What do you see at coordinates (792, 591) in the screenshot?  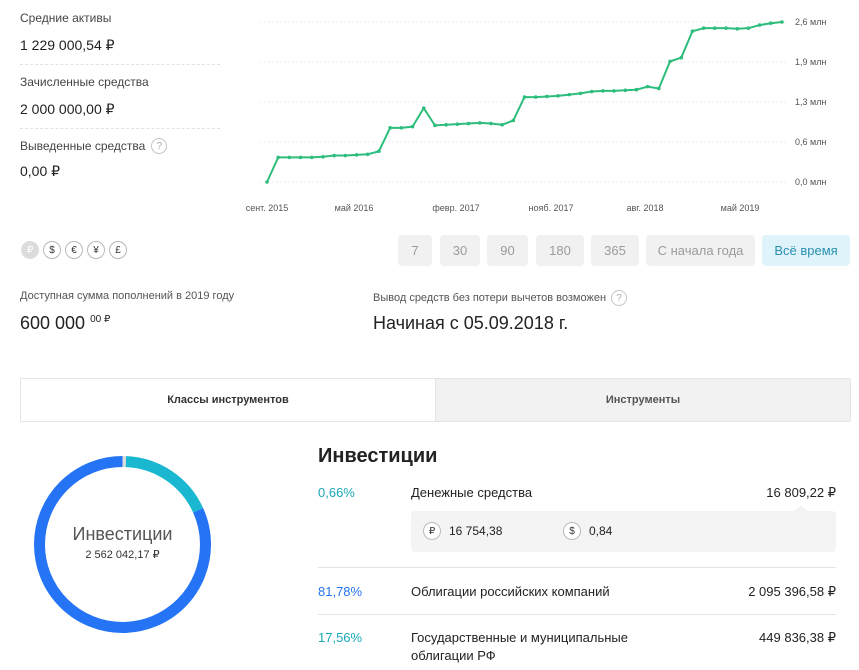 I see `row-amount: 2 095 396,58 ₽` at bounding box center [792, 591].